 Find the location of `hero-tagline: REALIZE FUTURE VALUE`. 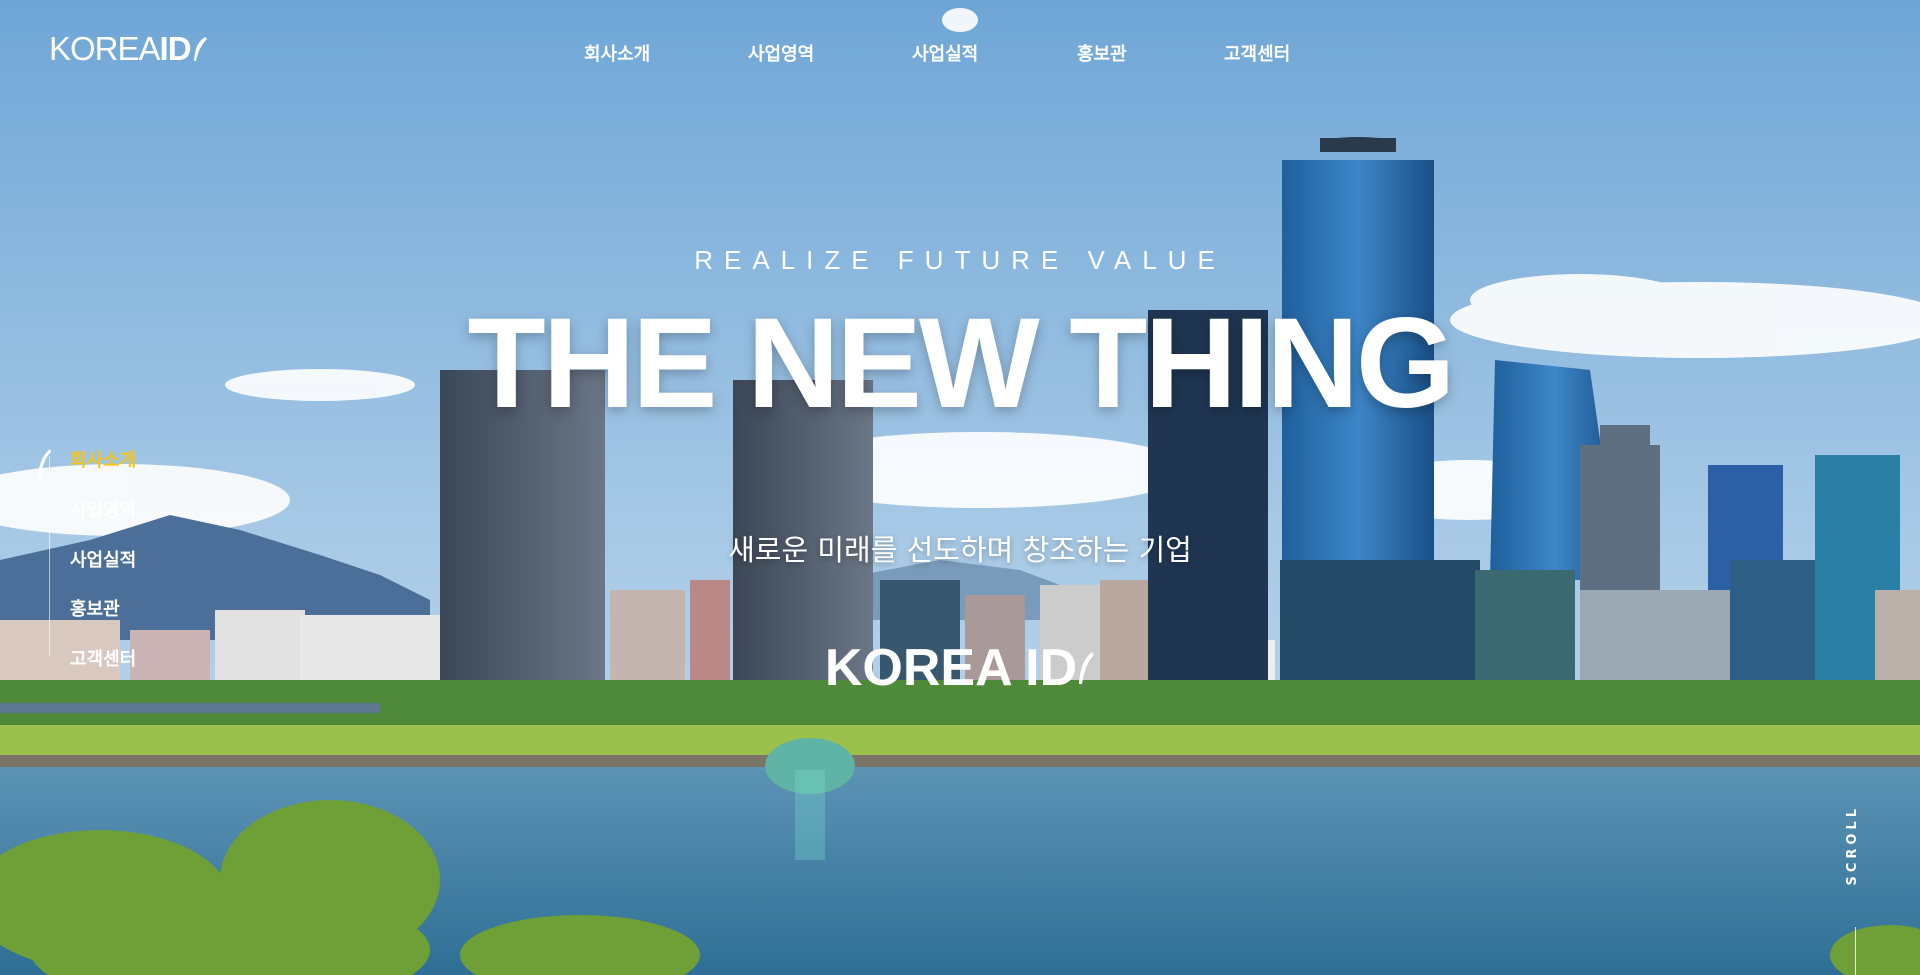

hero-tagline: REALIZE FUTURE VALUE is located at coordinates (960, 260).